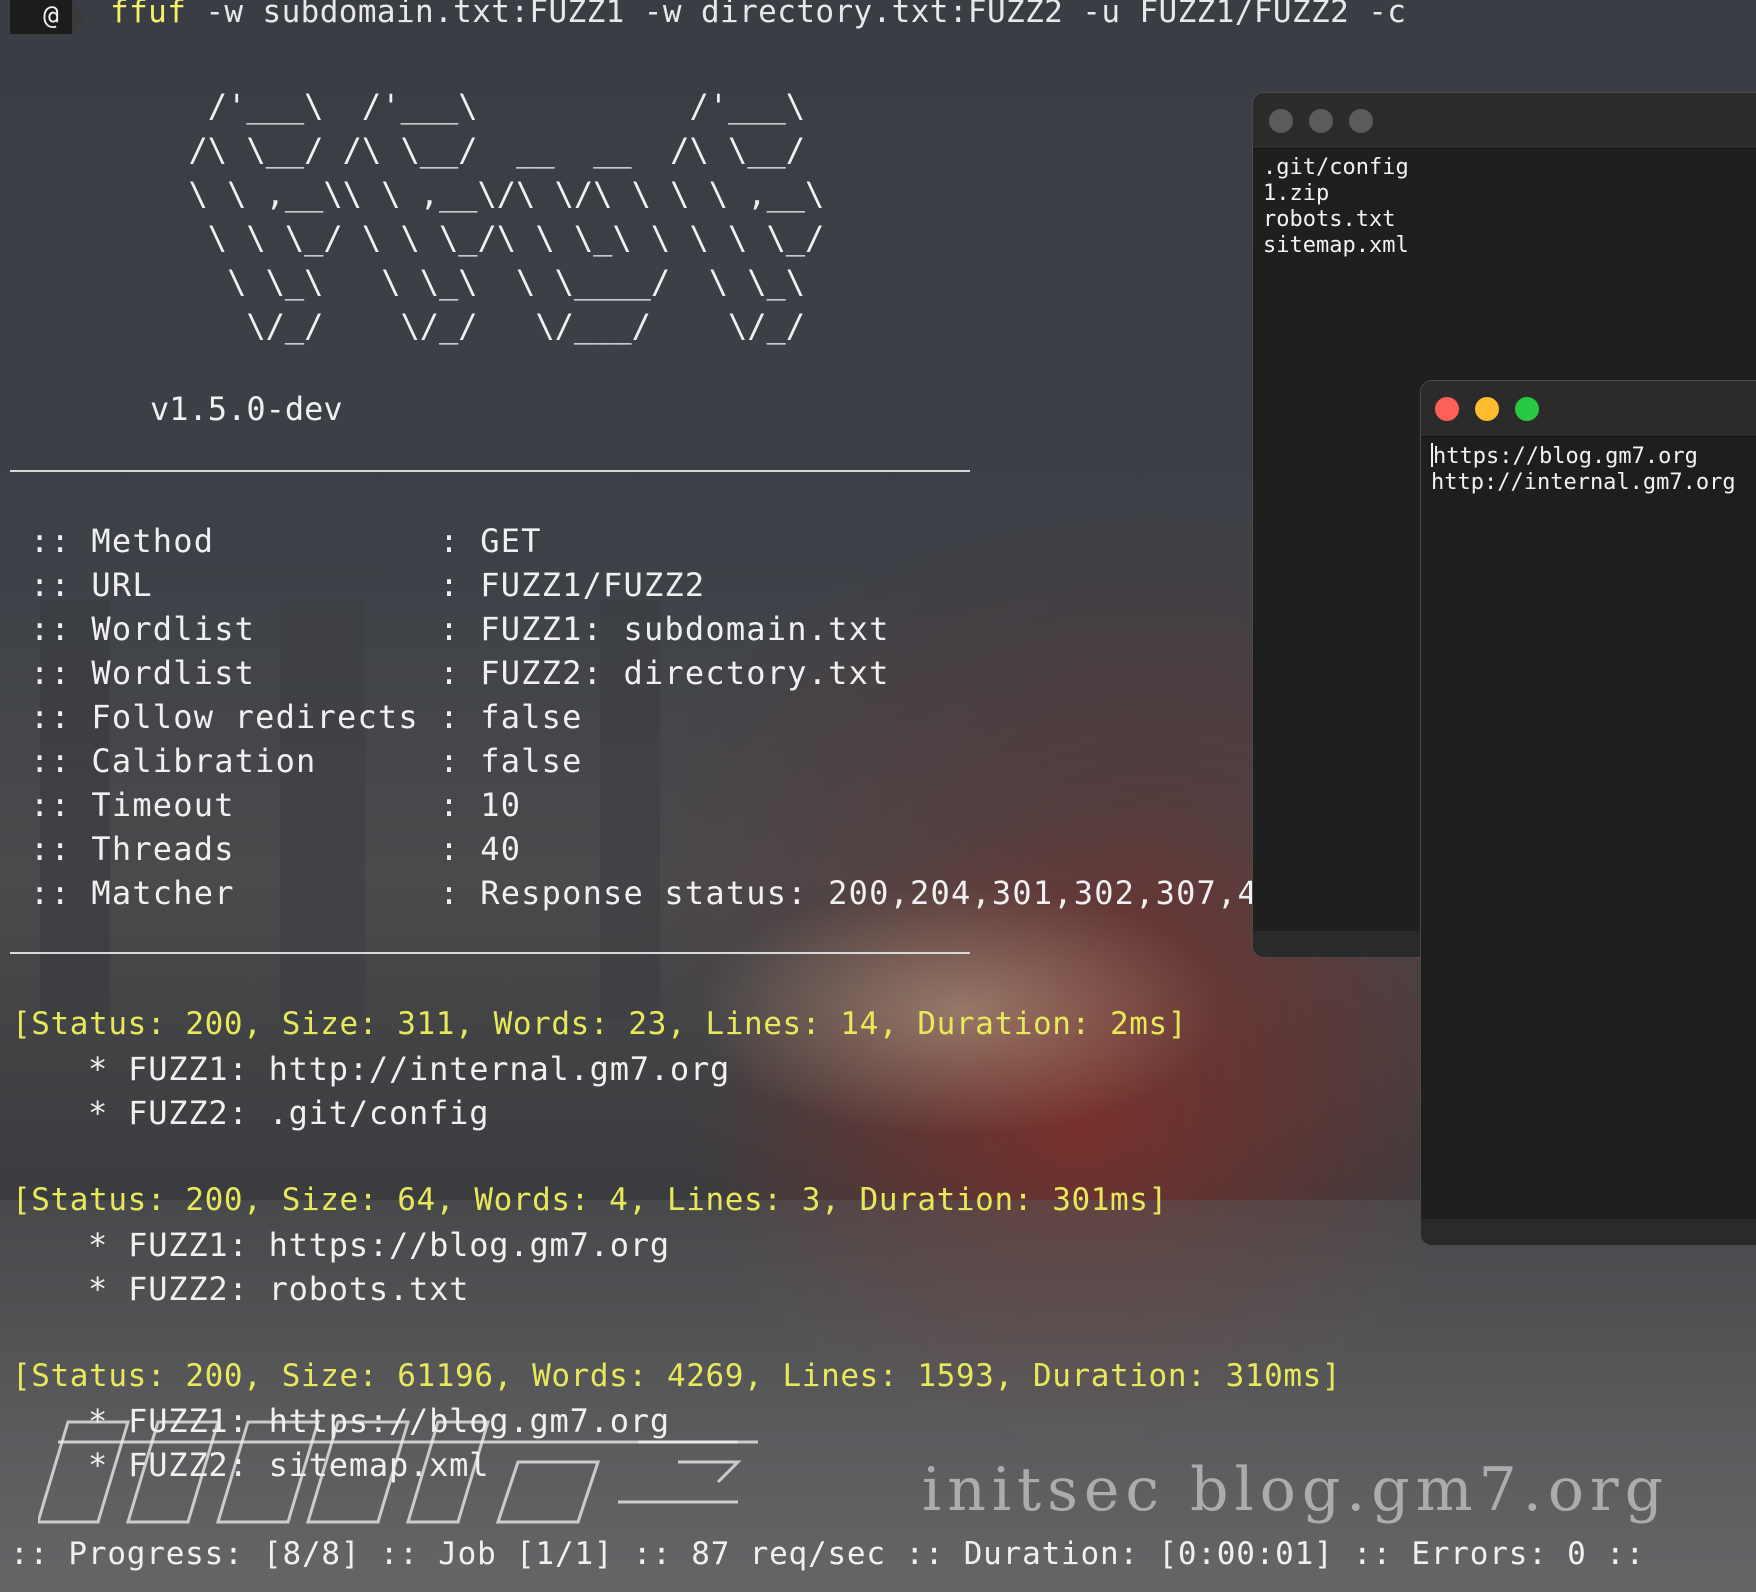 The width and height of the screenshot is (1756, 1592). I want to click on text-line: 1.zip, so click(1296, 193).